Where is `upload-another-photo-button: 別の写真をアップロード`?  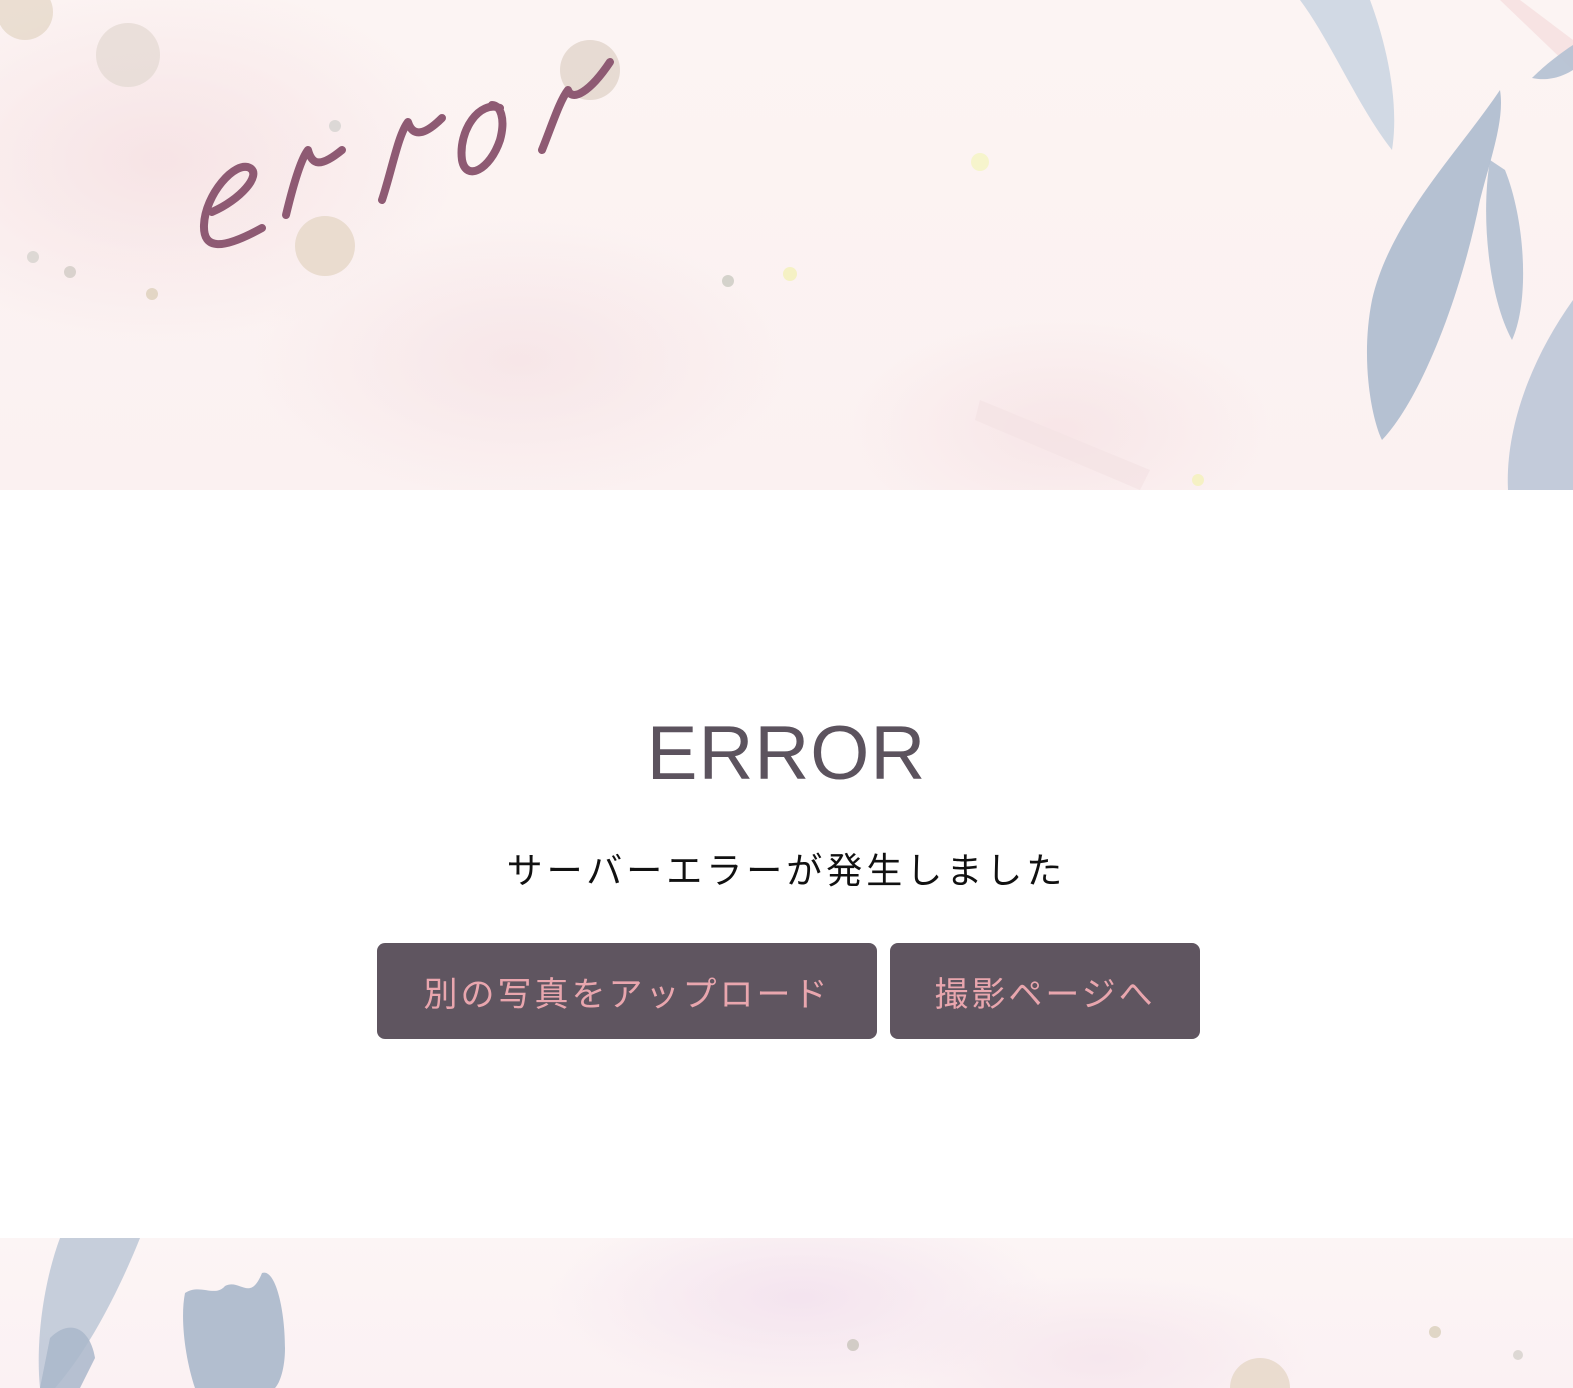 upload-another-photo-button: 別の写真をアップロード is located at coordinates (627, 991).